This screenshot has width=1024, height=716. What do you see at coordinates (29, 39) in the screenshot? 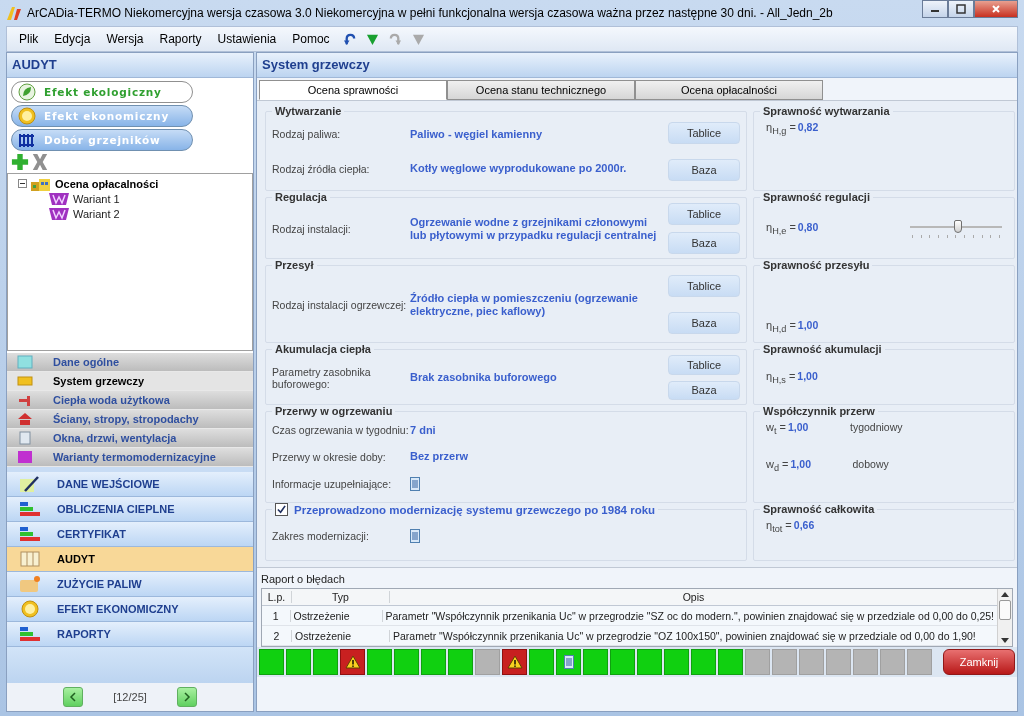
I see `menu-item: Plik` at bounding box center [29, 39].